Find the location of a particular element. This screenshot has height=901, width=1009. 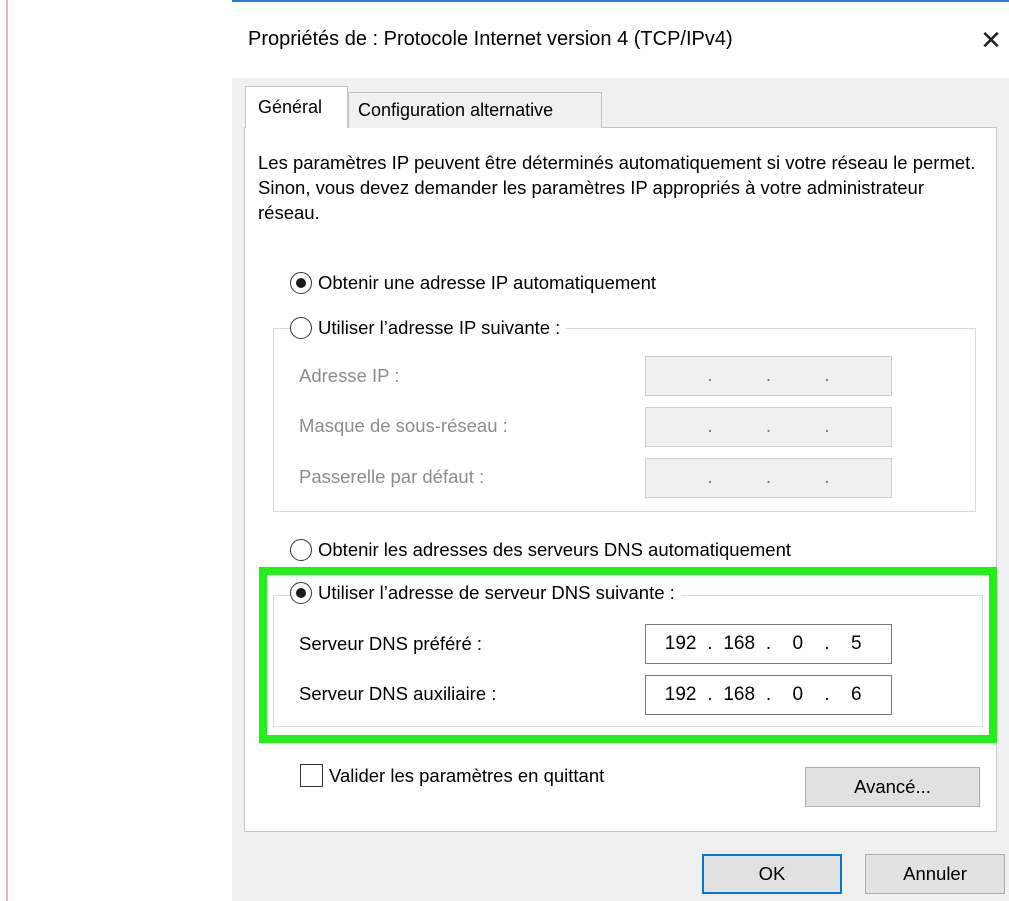

radio-ip-manual: Utiliser l’adresse IP suivante : is located at coordinates (428, 328).